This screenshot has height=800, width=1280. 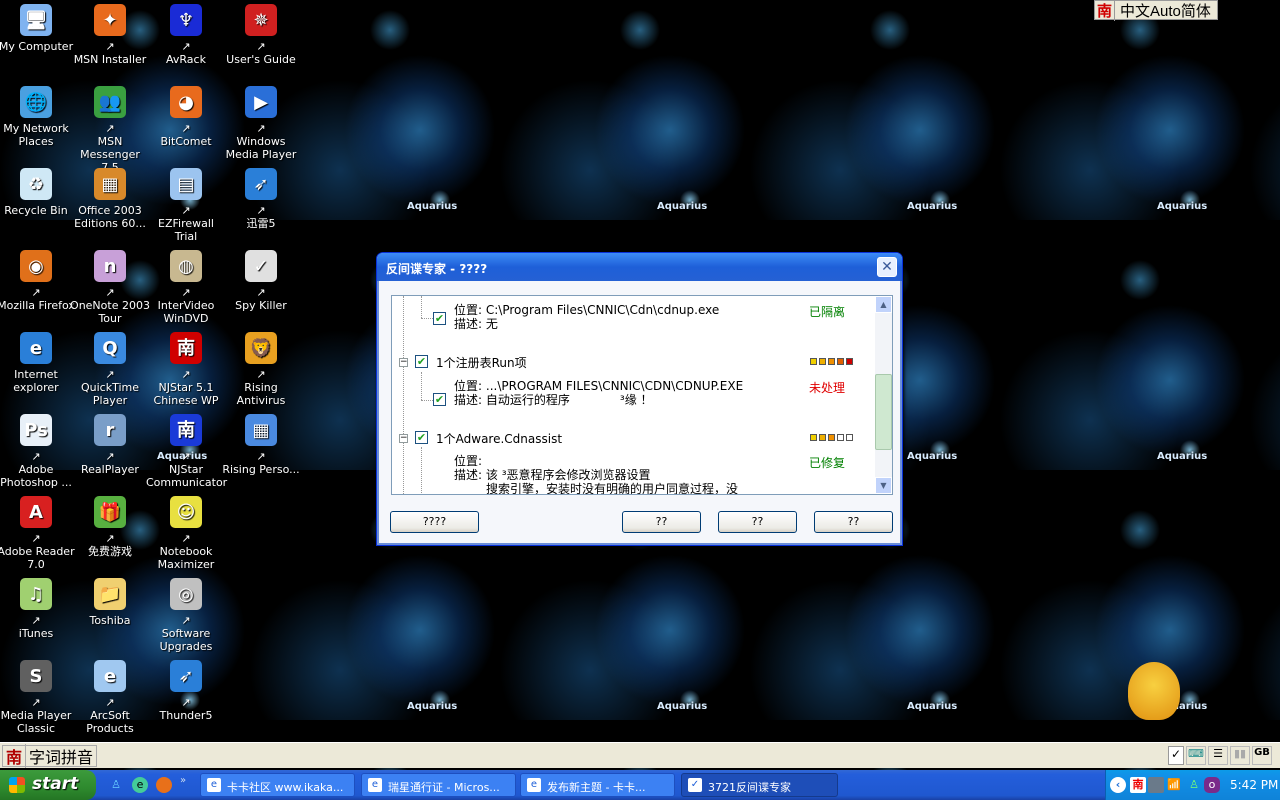 What do you see at coordinates (187, 449) in the screenshot?
I see `desktop-icon: 南 ↗ NJStar Communicator` at bounding box center [187, 449].